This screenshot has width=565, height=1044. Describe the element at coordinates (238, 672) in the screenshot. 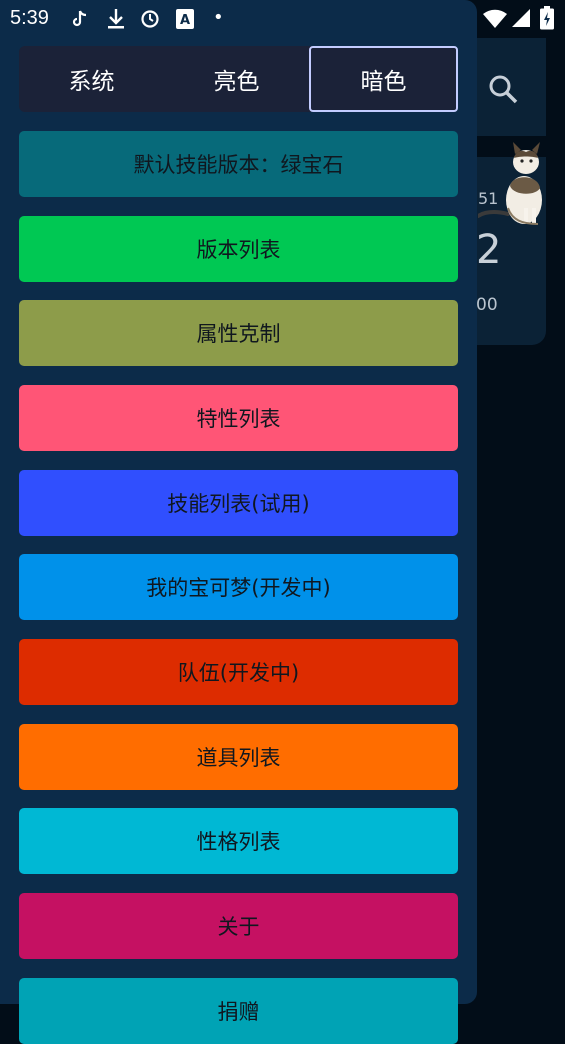

I see `team-button: 队伍(开发中)` at that location.